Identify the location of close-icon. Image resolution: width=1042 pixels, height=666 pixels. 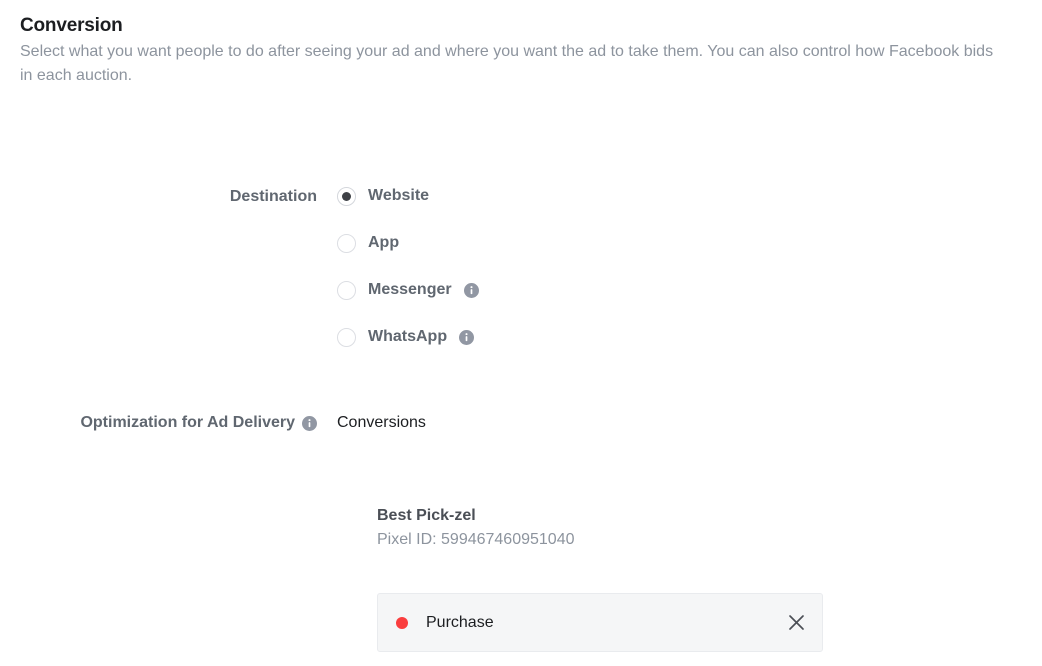
(796, 623).